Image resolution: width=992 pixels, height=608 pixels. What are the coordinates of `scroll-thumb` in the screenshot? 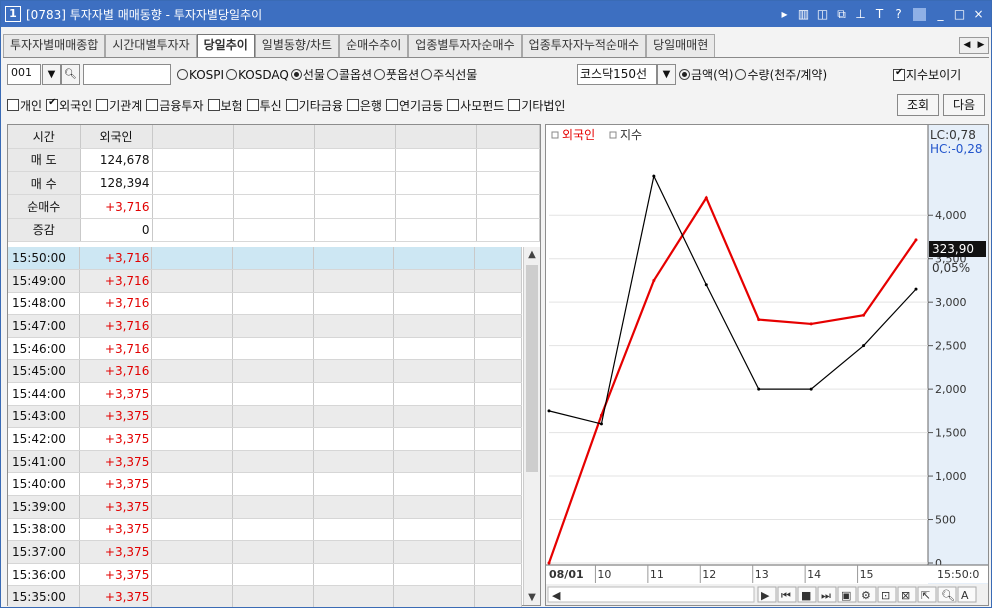 It's located at (532, 368).